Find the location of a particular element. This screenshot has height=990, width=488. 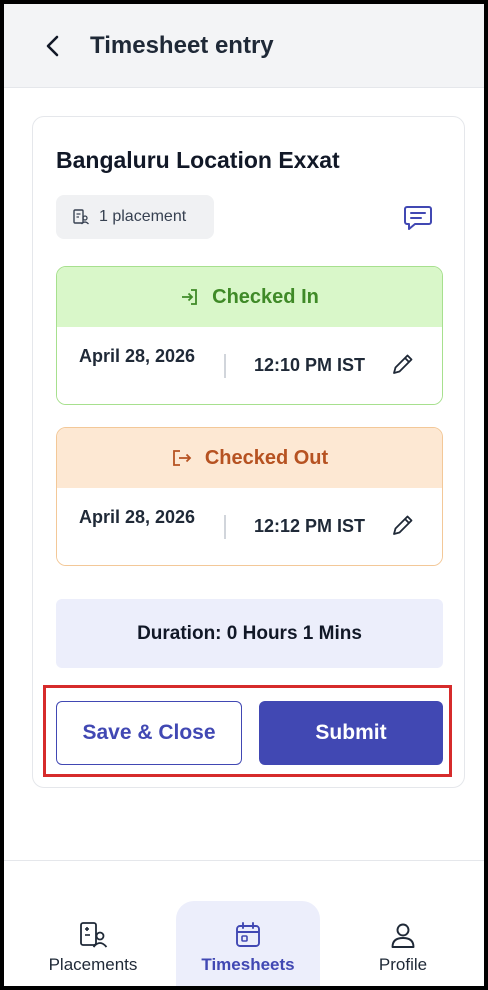

calendar-icon is located at coordinates (248, 934).